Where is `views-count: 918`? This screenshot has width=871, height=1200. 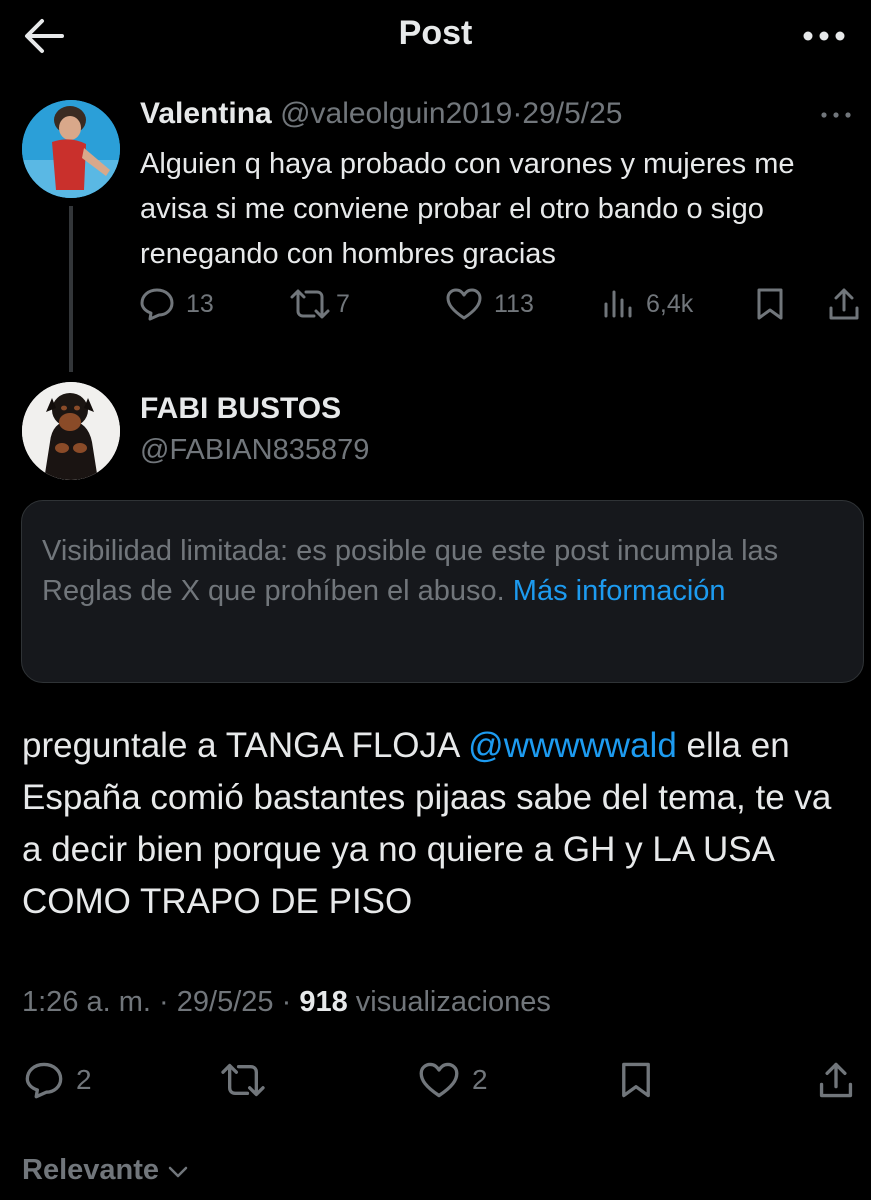 views-count: 918 is located at coordinates (323, 1002).